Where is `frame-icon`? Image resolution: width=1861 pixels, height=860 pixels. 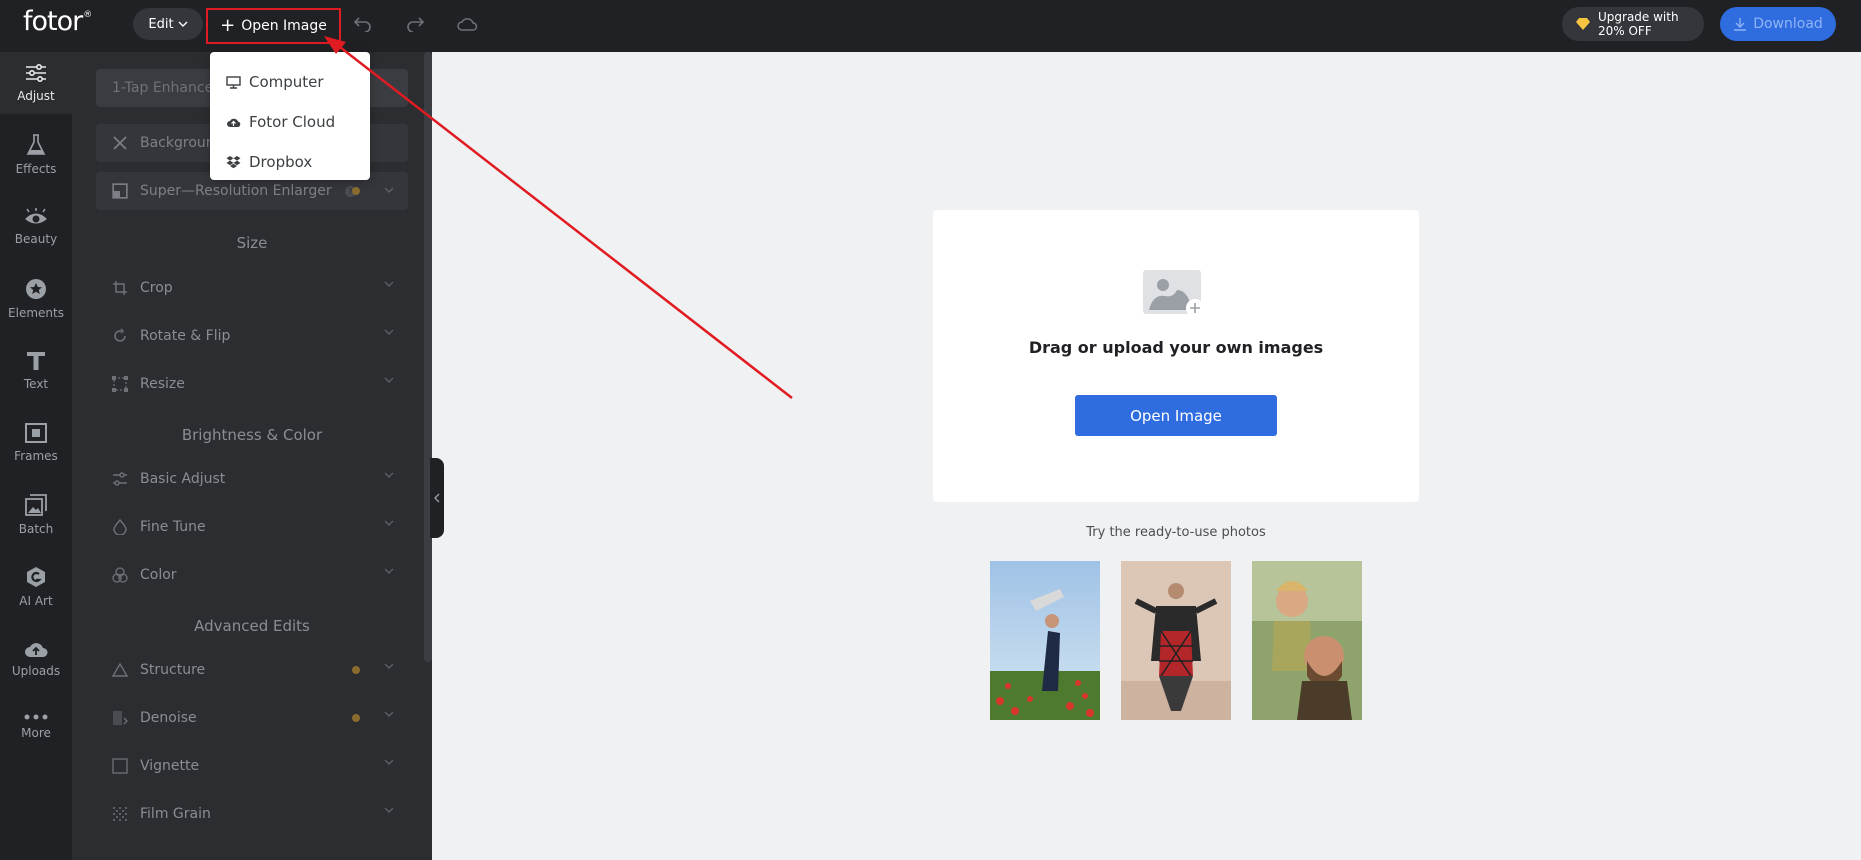
frame-icon is located at coordinates (36, 433).